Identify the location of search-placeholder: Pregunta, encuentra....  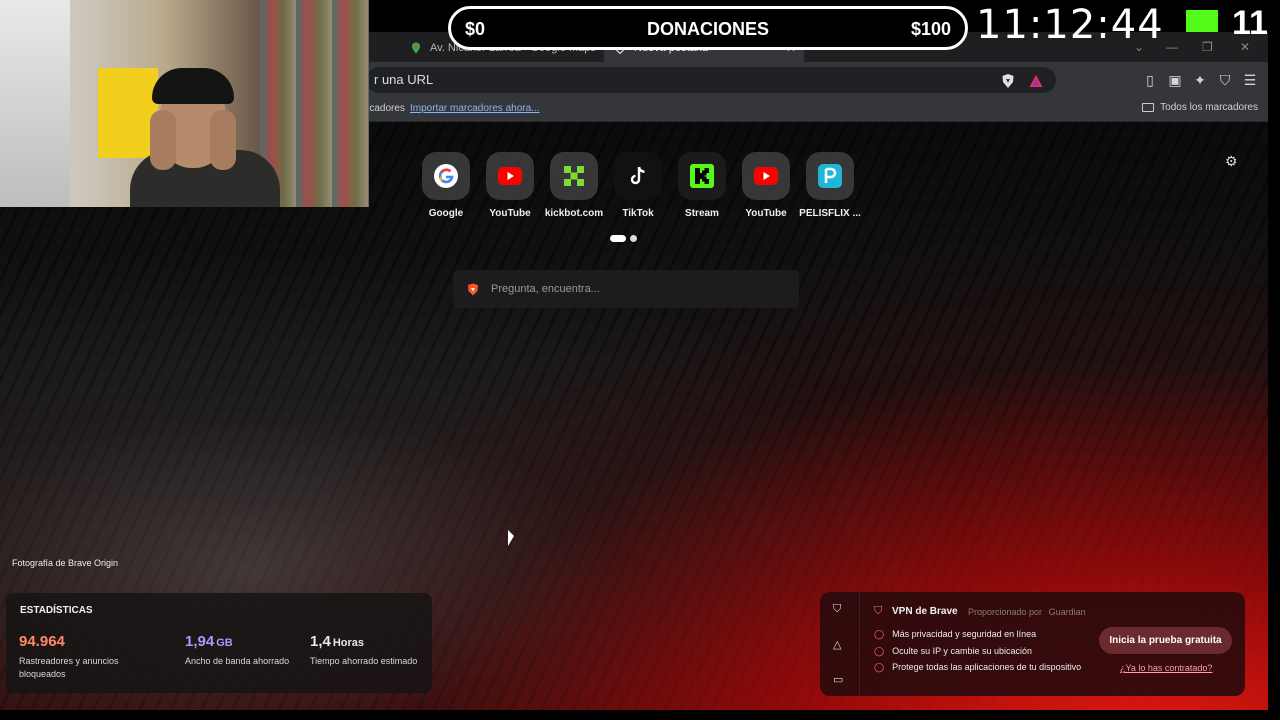
(545, 289).